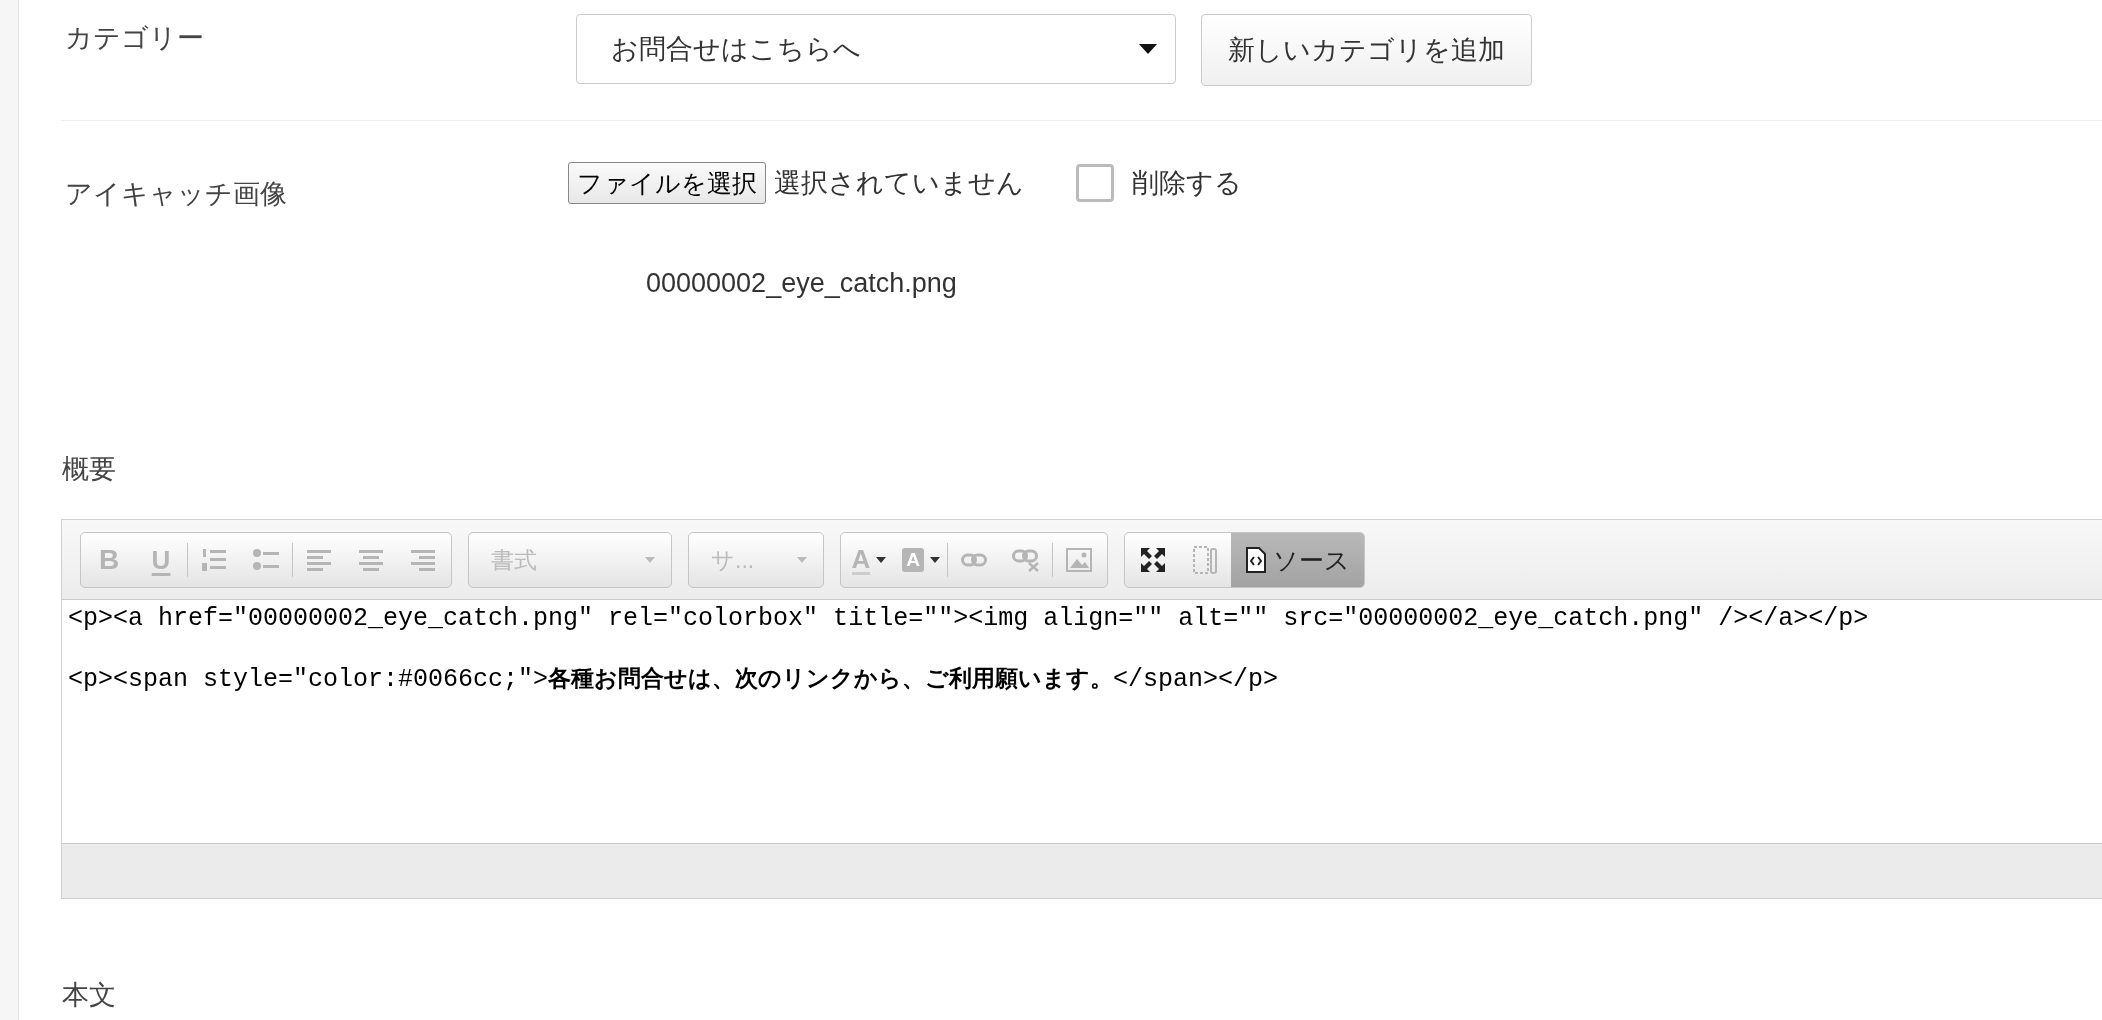  I want to click on add-category-button: 新しいカテゴリを追加, so click(1366, 50).